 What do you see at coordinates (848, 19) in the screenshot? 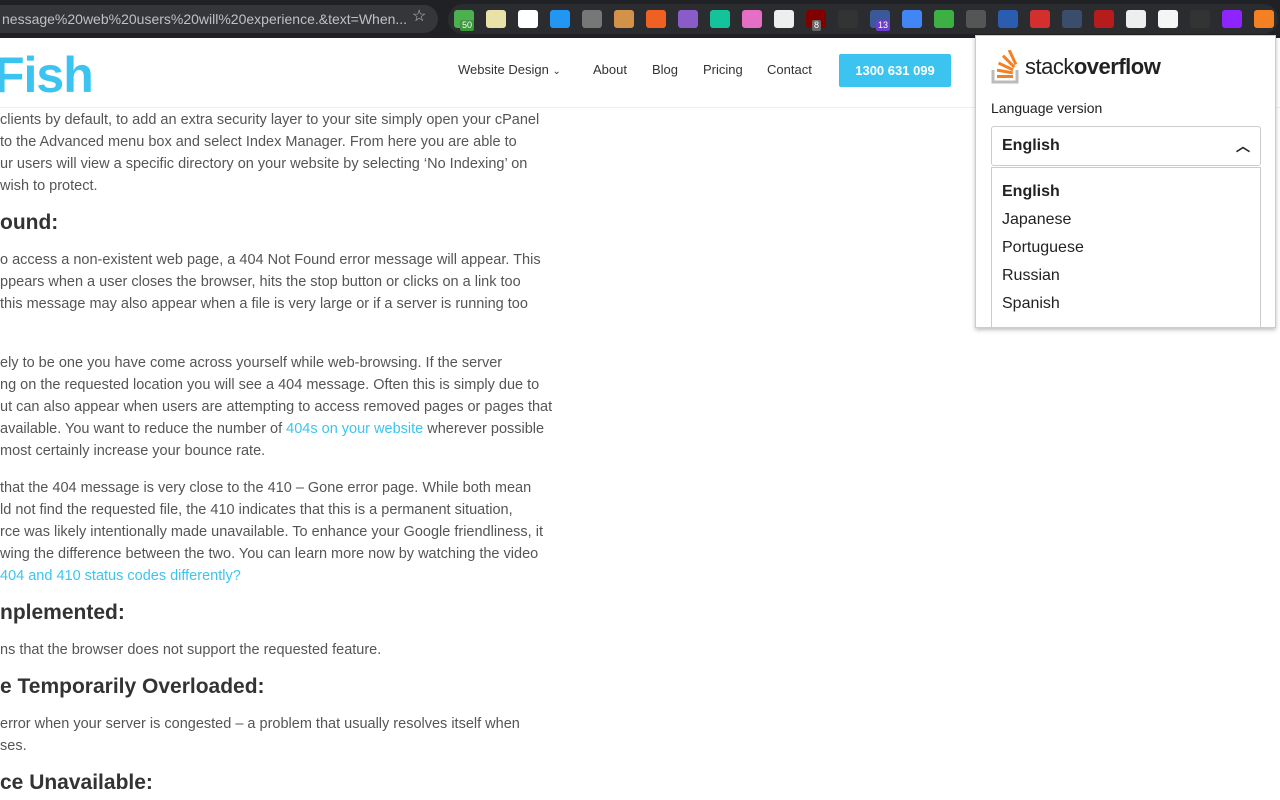
I see `react-icon` at bounding box center [848, 19].